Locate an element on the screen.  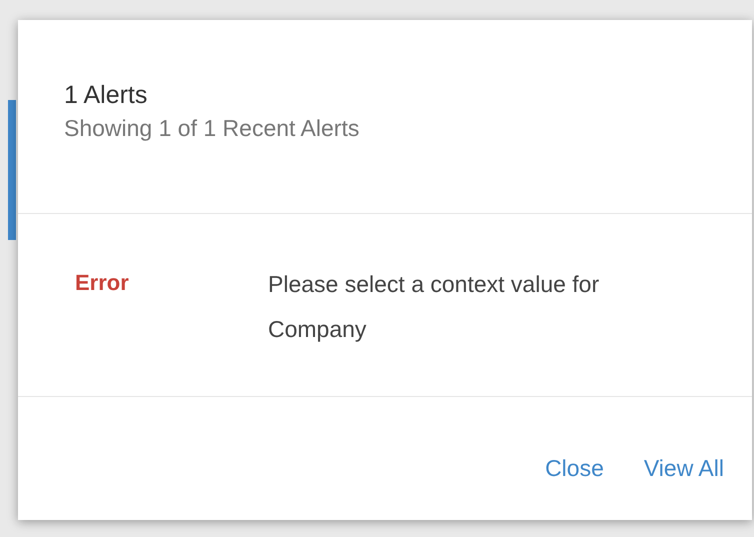
dialog-title: 1 Alerts is located at coordinates (106, 95).